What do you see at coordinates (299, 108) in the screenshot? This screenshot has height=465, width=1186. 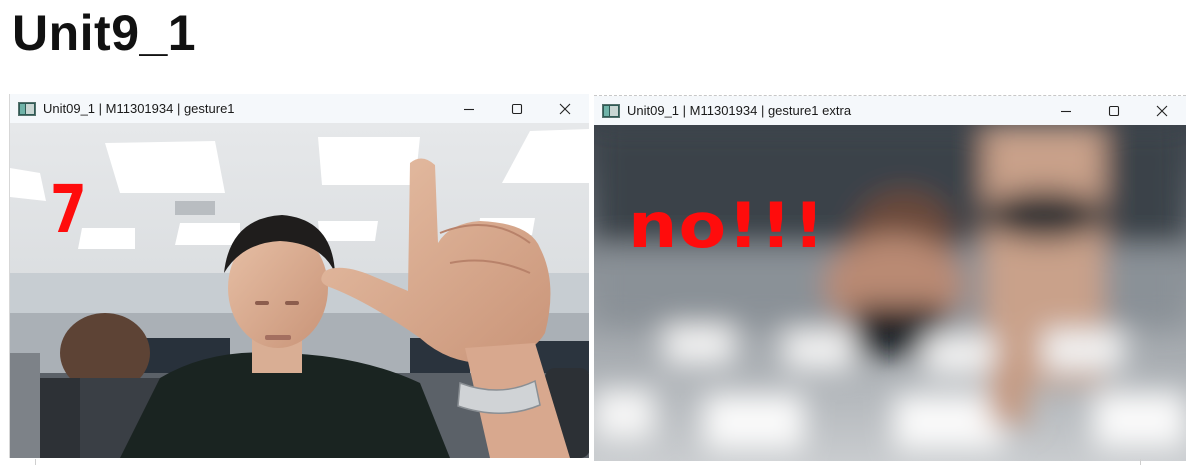 I see `window-titlebar: Unit09_1 | M11301934 | gesture1` at bounding box center [299, 108].